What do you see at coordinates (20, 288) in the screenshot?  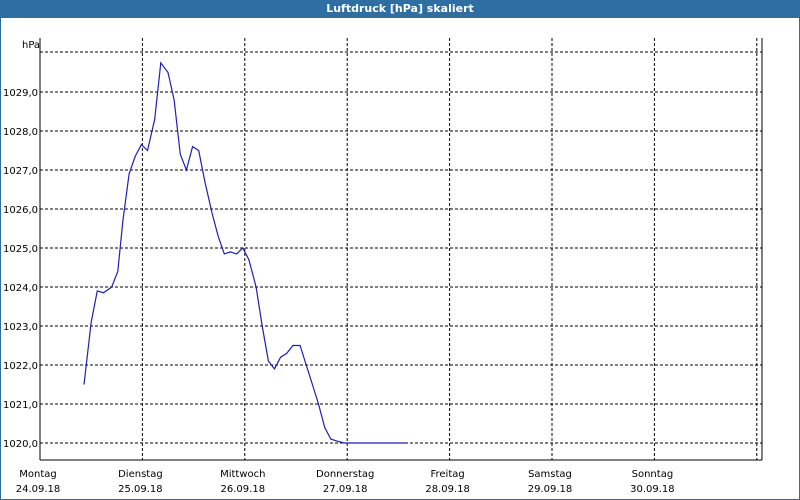 I see `y-tick-label: 1024,0` at bounding box center [20, 288].